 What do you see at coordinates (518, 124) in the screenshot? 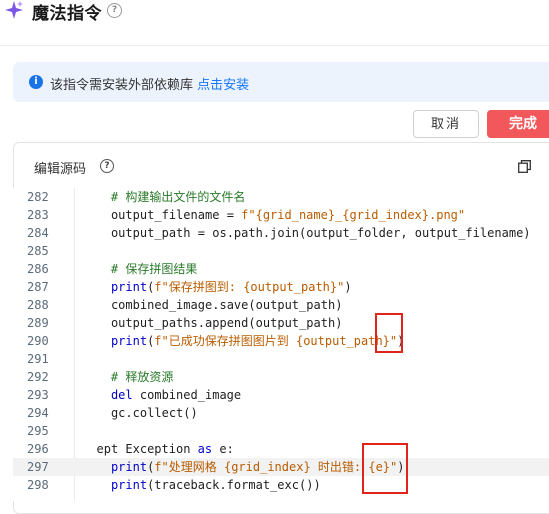
I see `done-button: 完成` at bounding box center [518, 124].